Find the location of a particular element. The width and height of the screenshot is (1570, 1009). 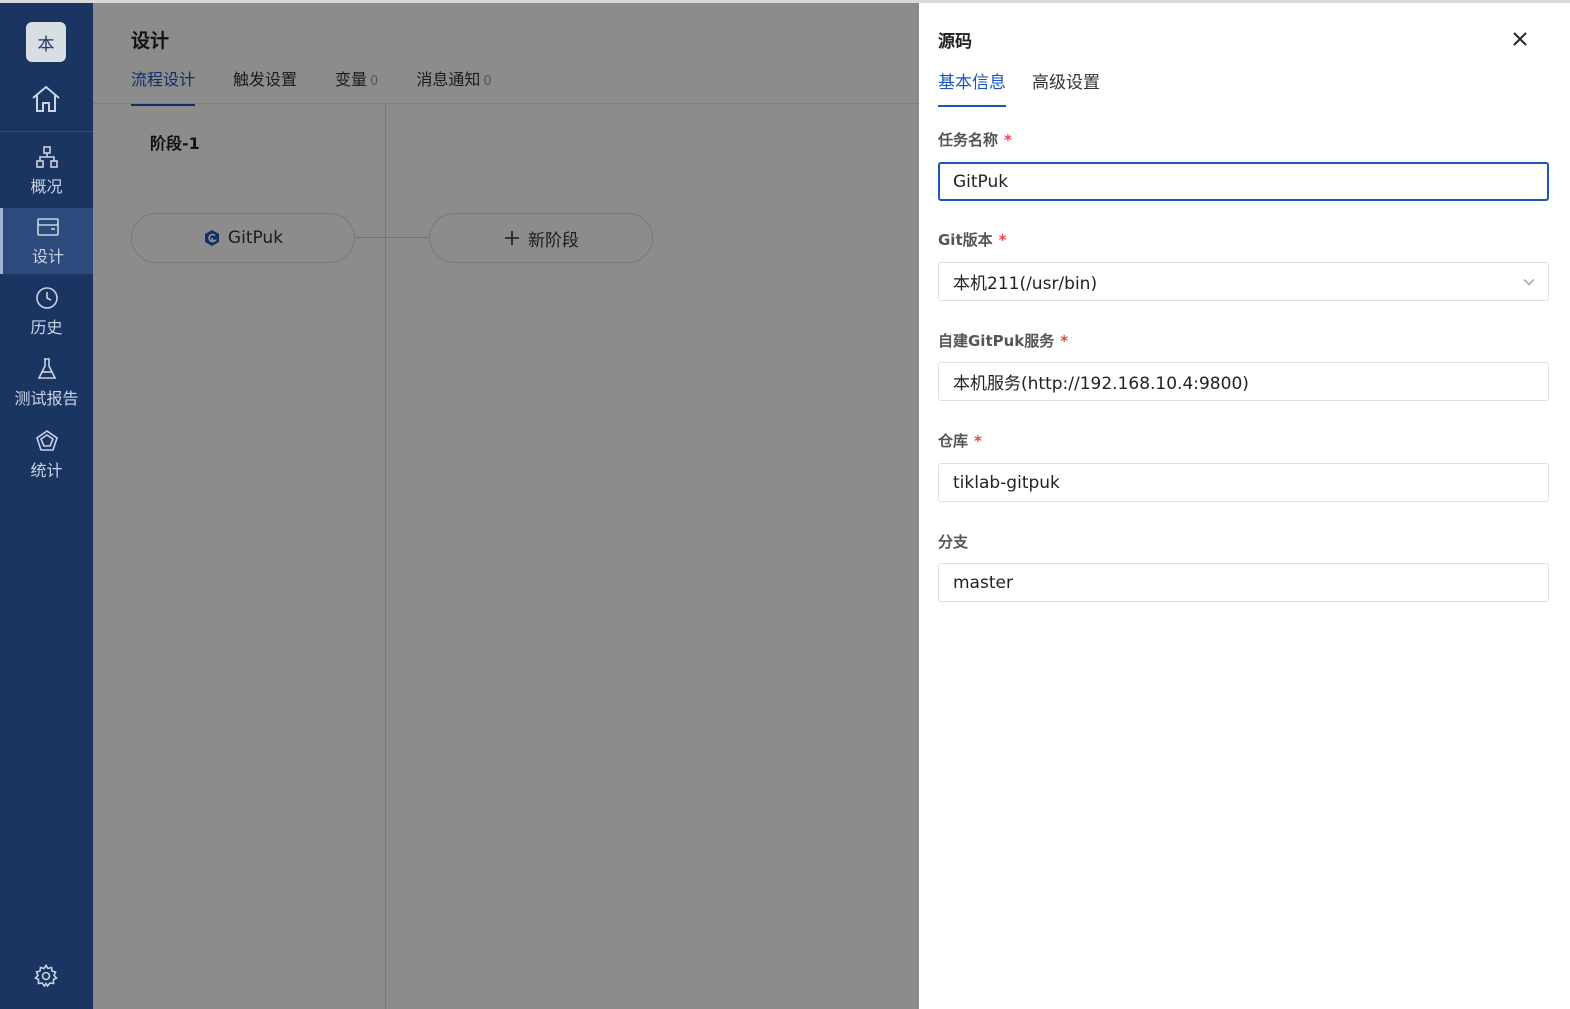

git-version-value: 本机211(/usr/bin) is located at coordinates (1025, 284).